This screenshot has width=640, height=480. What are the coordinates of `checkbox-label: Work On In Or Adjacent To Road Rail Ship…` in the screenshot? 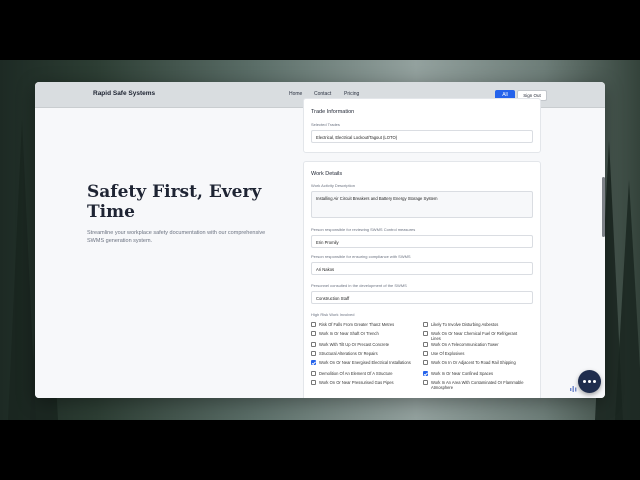 It's located at (473, 362).